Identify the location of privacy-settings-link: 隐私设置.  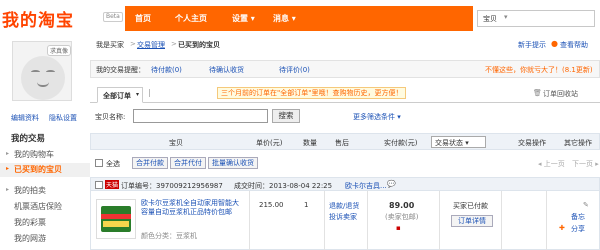
(63, 118).